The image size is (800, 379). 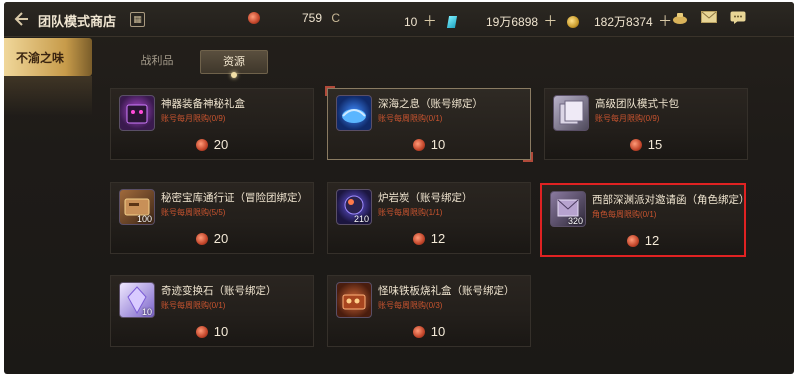 What do you see at coordinates (234, 198) in the screenshot?
I see `item-name: 秘密宝库通行证（冒险团绑定）` at bounding box center [234, 198].